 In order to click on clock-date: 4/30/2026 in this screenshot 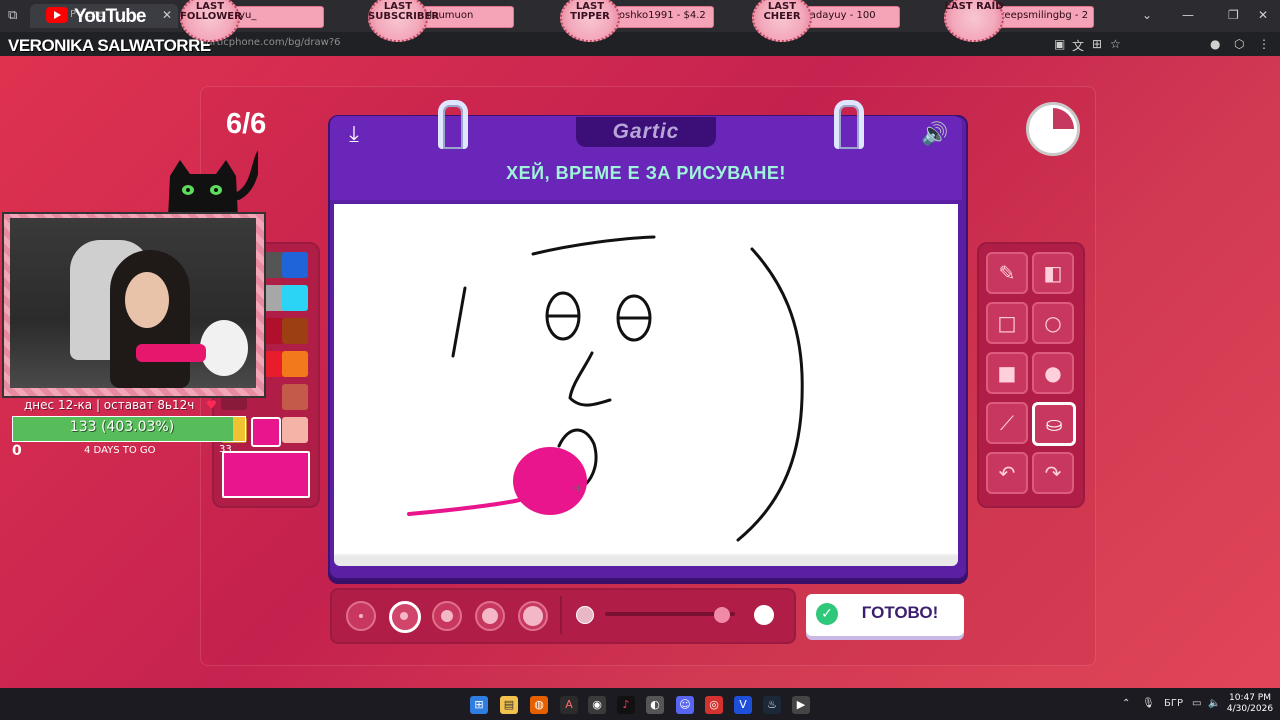, I will do `click(1250, 709)`.